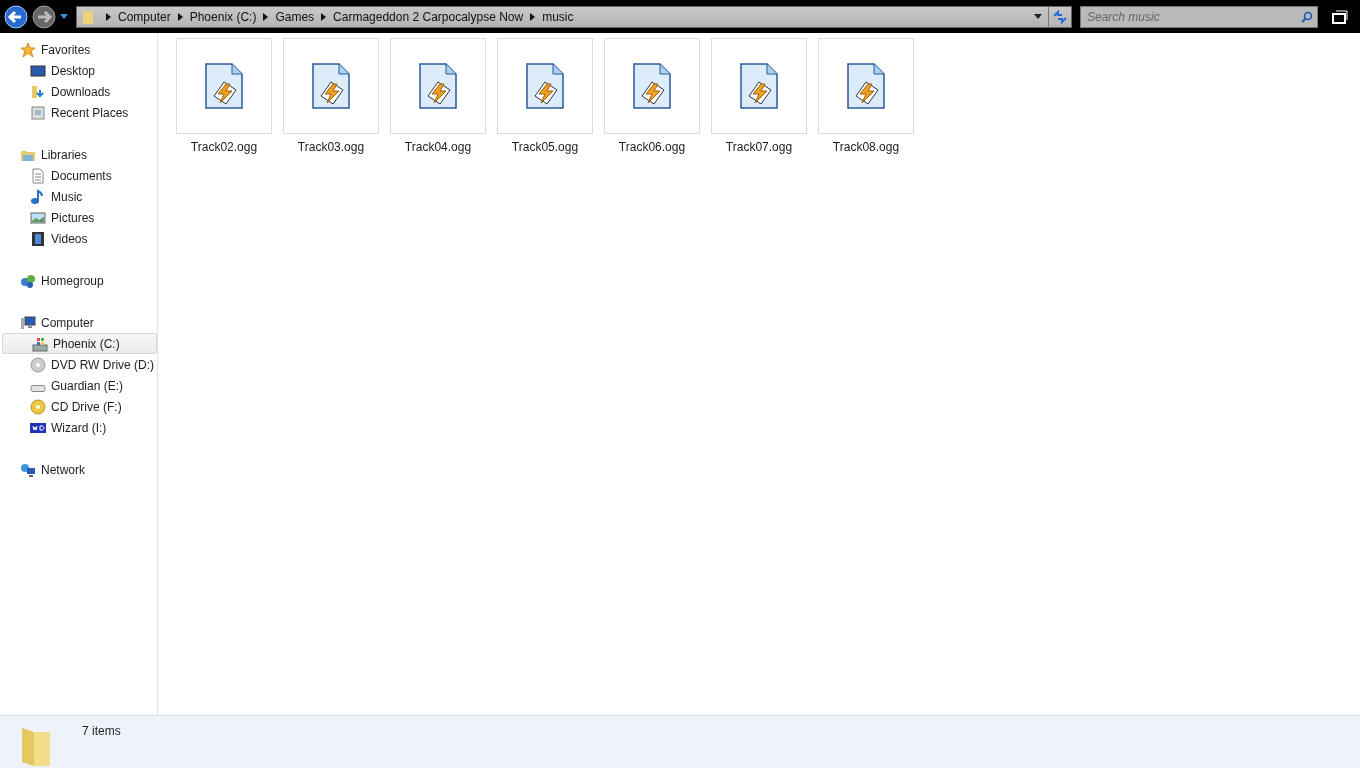 This screenshot has width=1360, height=768. What do you see at coordinates (438, 147) in the screenshot?
I see `file-name: Track04.ogg` at bounding box center [438, 147].